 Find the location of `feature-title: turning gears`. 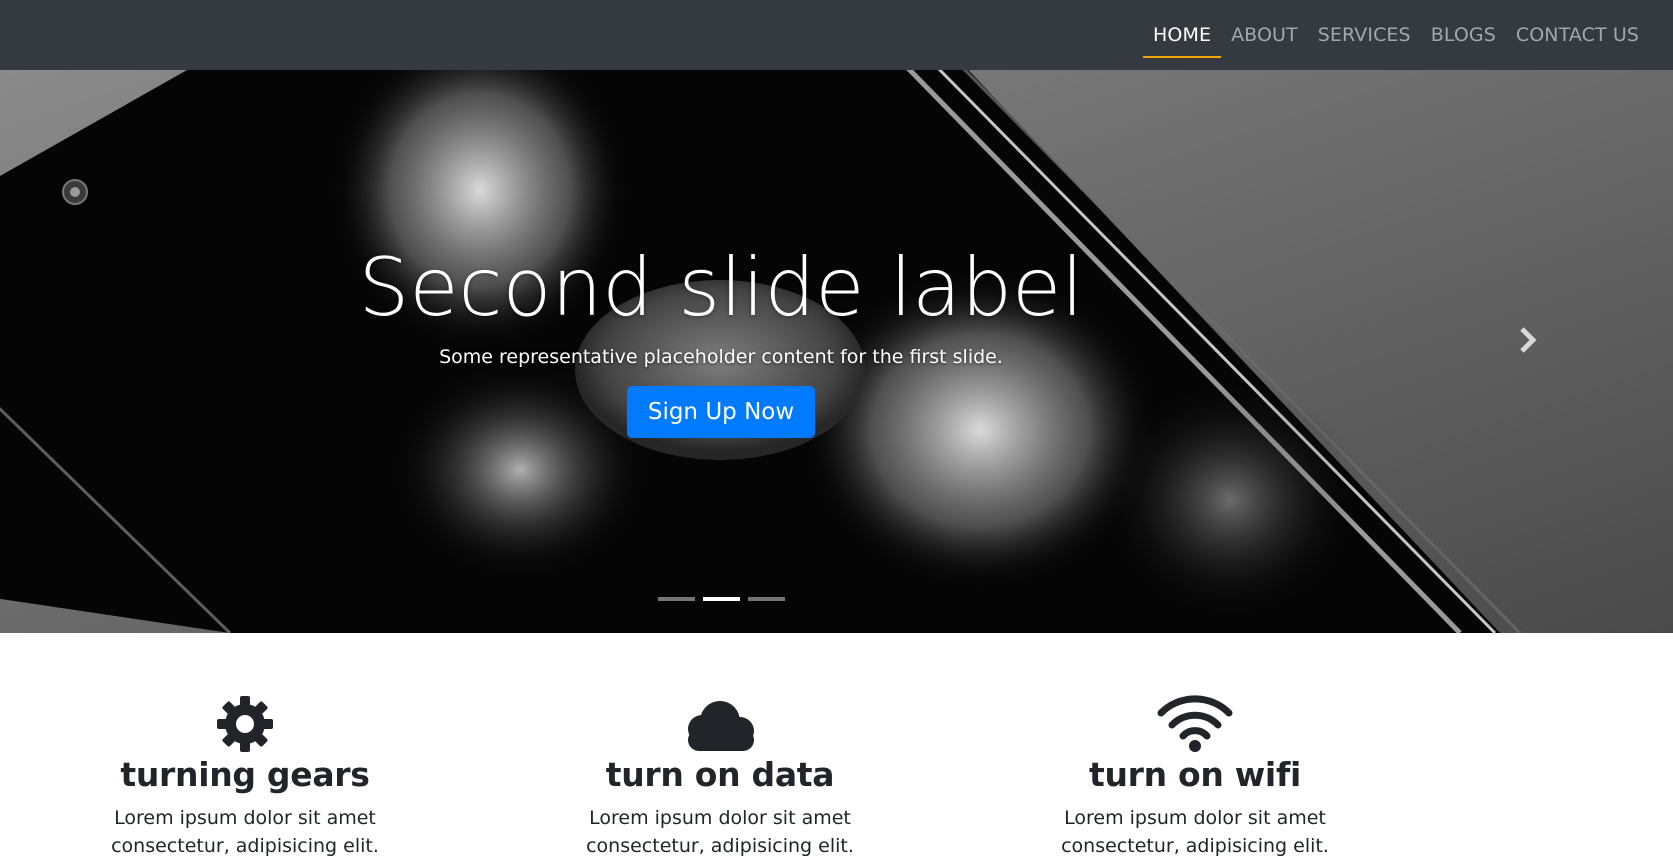

feature-title: turning gears is located at coordinates (245, 774).